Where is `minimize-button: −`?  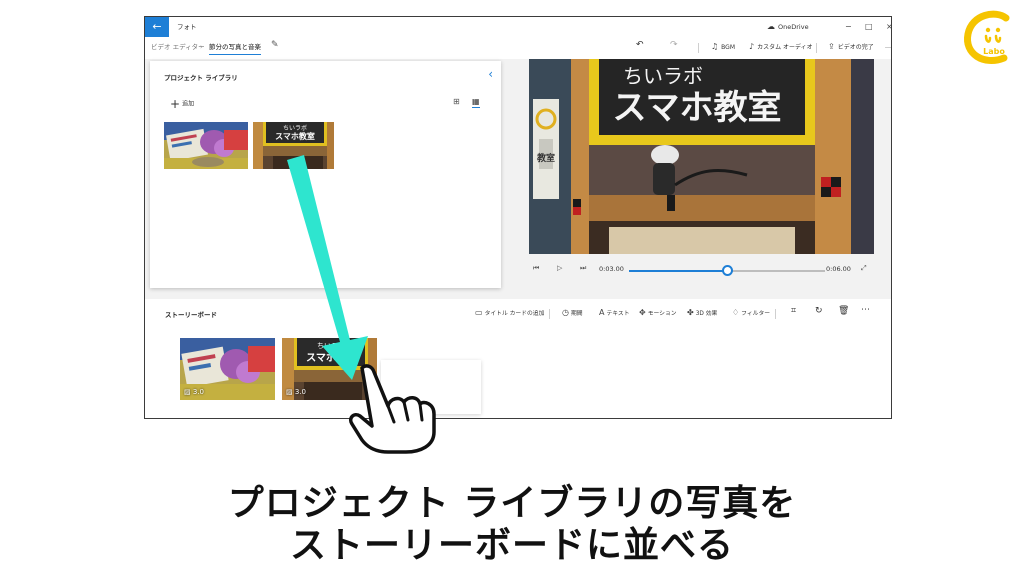 minimize-button: − is located at coordinates (848, 27).